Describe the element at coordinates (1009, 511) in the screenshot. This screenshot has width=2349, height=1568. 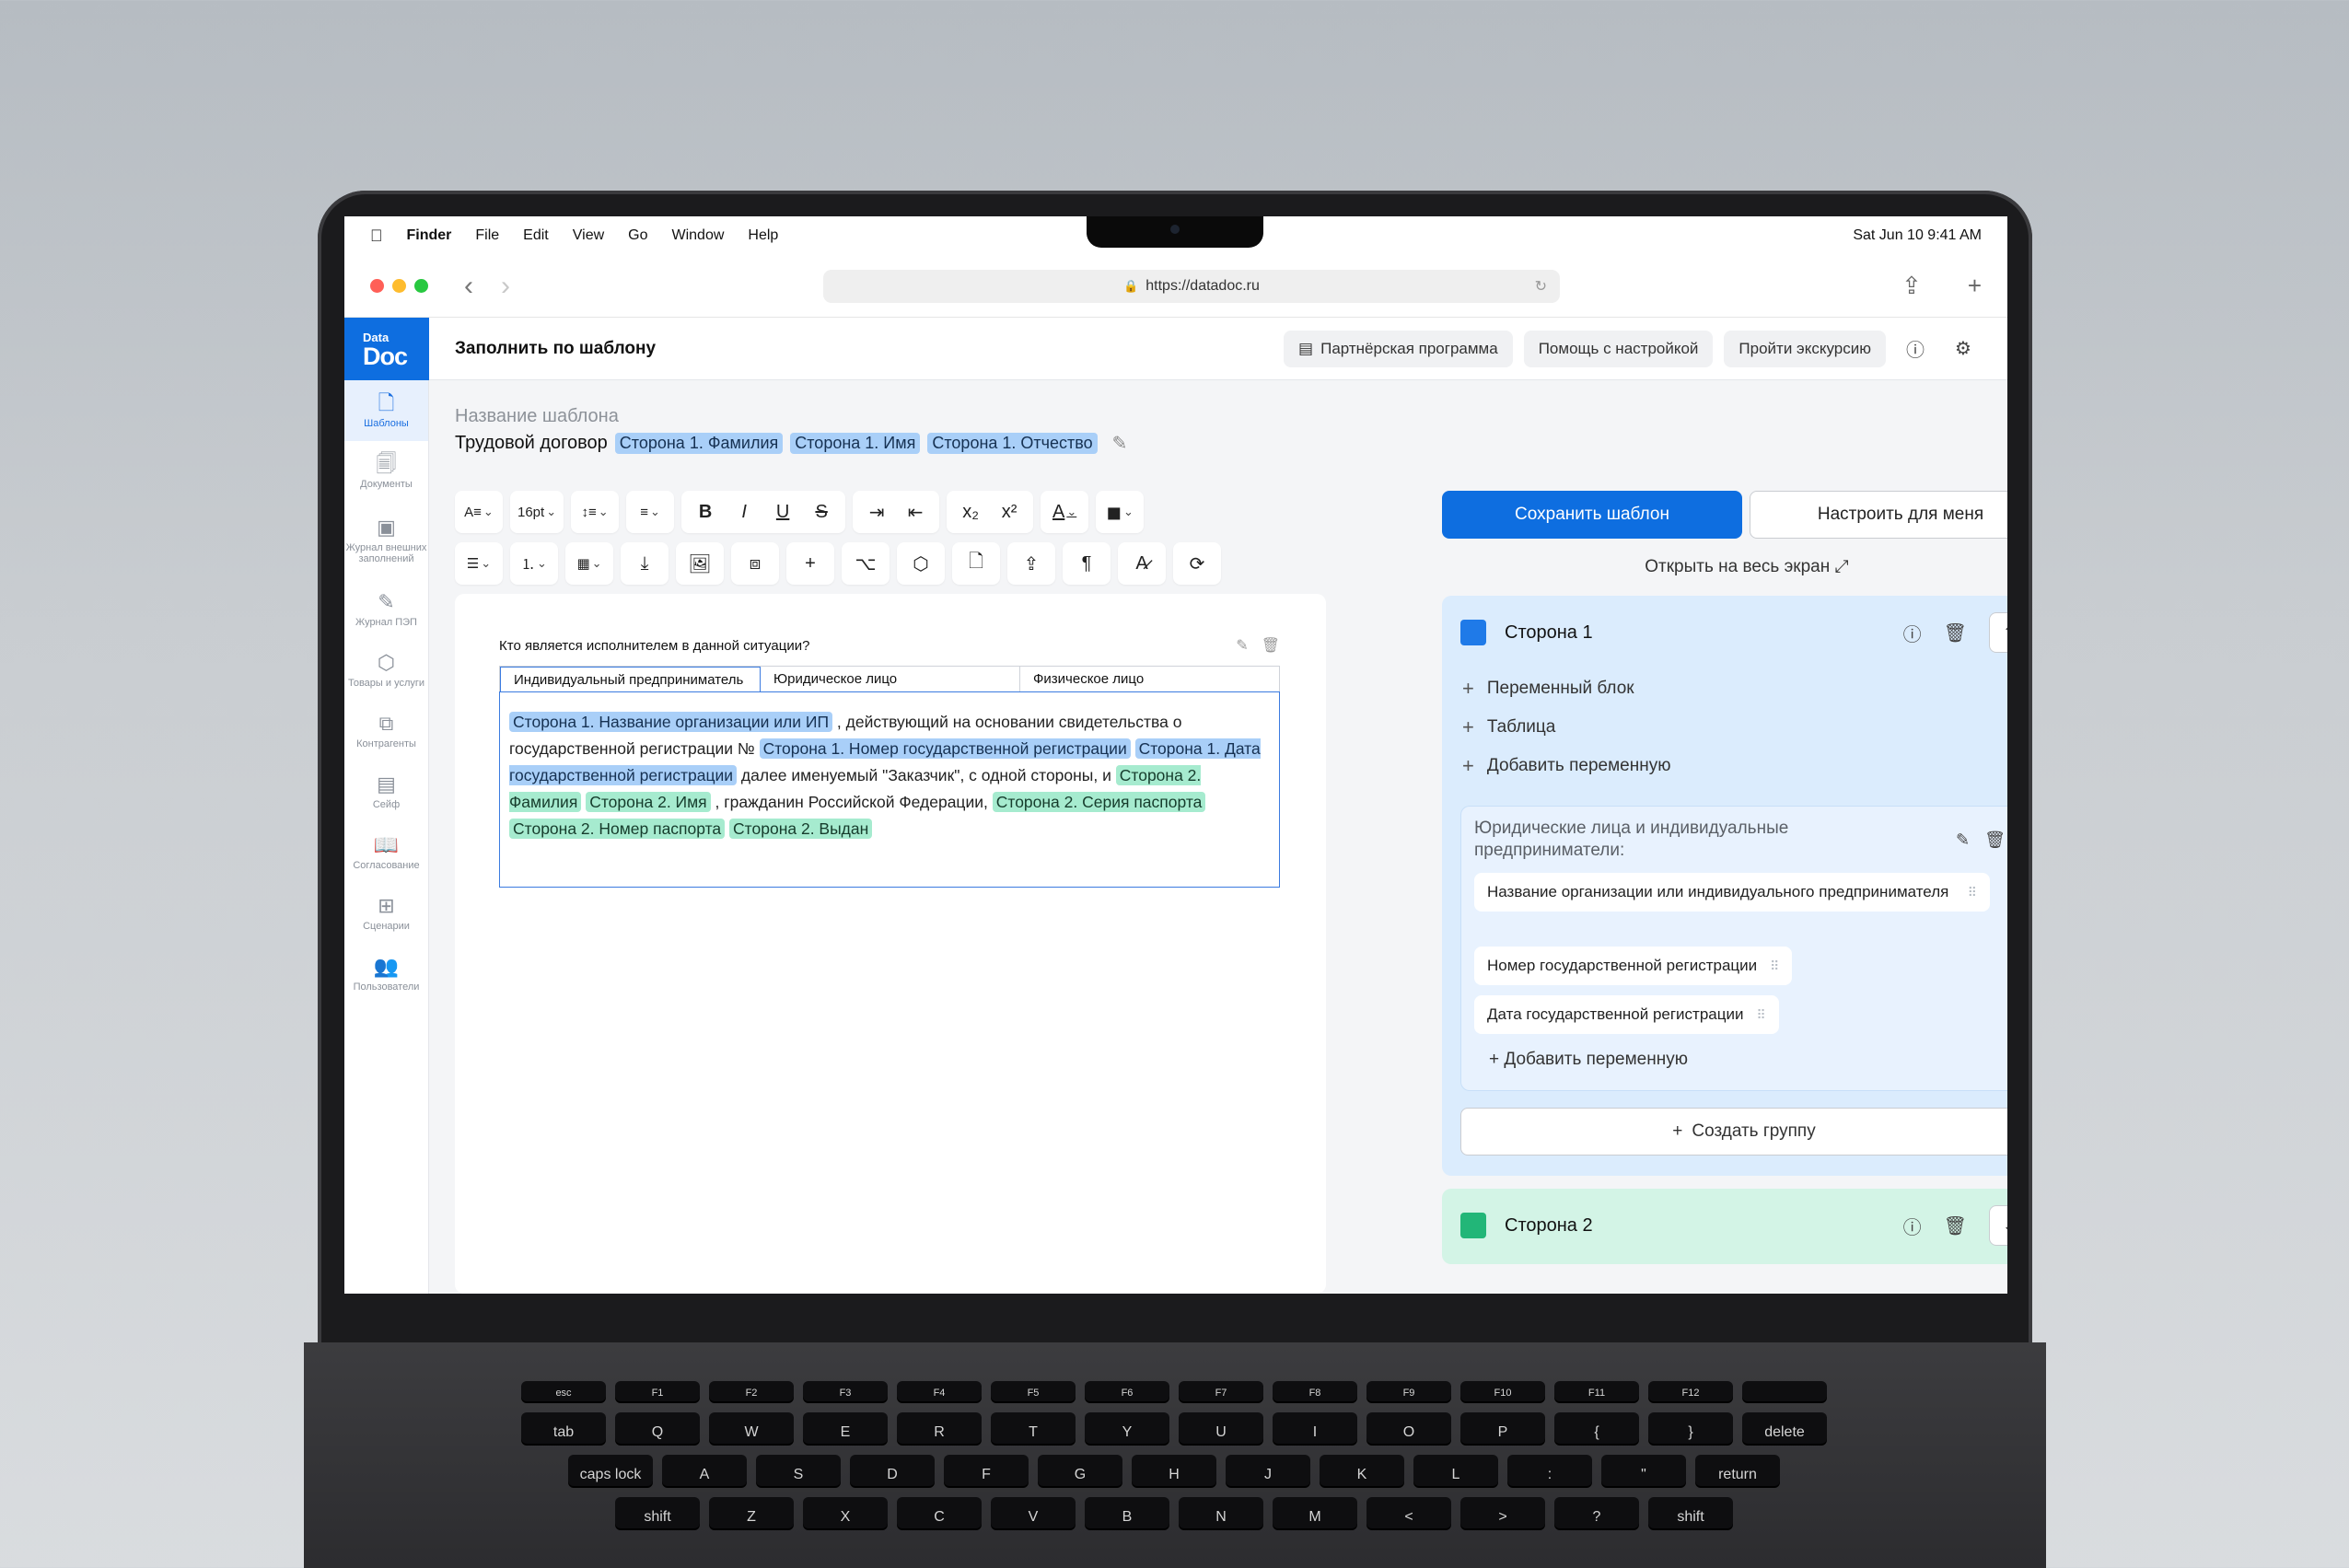
I see `superscript-icon: x²` at that location.